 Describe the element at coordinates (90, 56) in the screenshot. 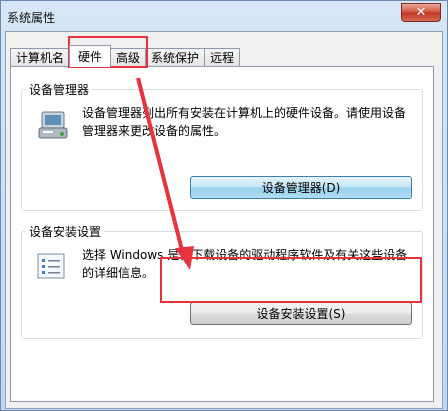

I see `tab-hardware: 硬件` at that location.